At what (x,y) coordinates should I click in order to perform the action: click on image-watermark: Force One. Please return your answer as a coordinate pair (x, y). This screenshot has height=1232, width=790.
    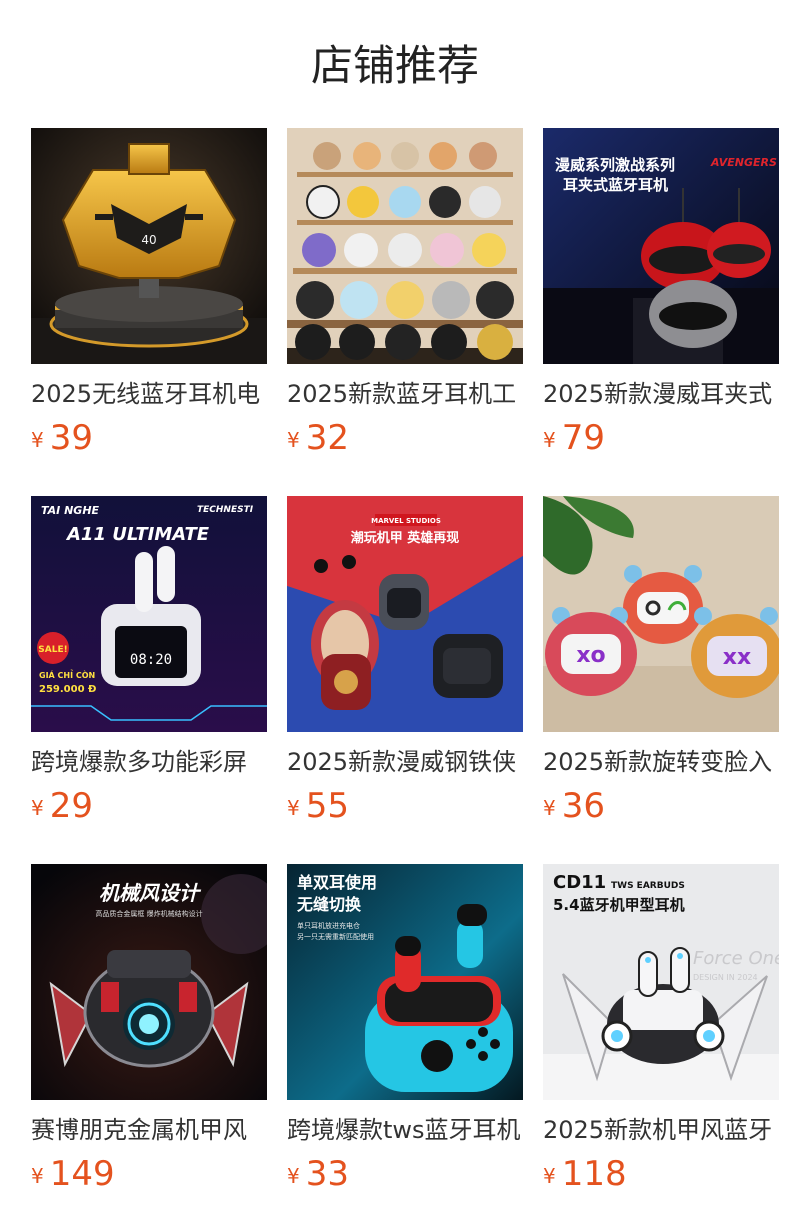
    Looking at the image, I should click on (736, 958).